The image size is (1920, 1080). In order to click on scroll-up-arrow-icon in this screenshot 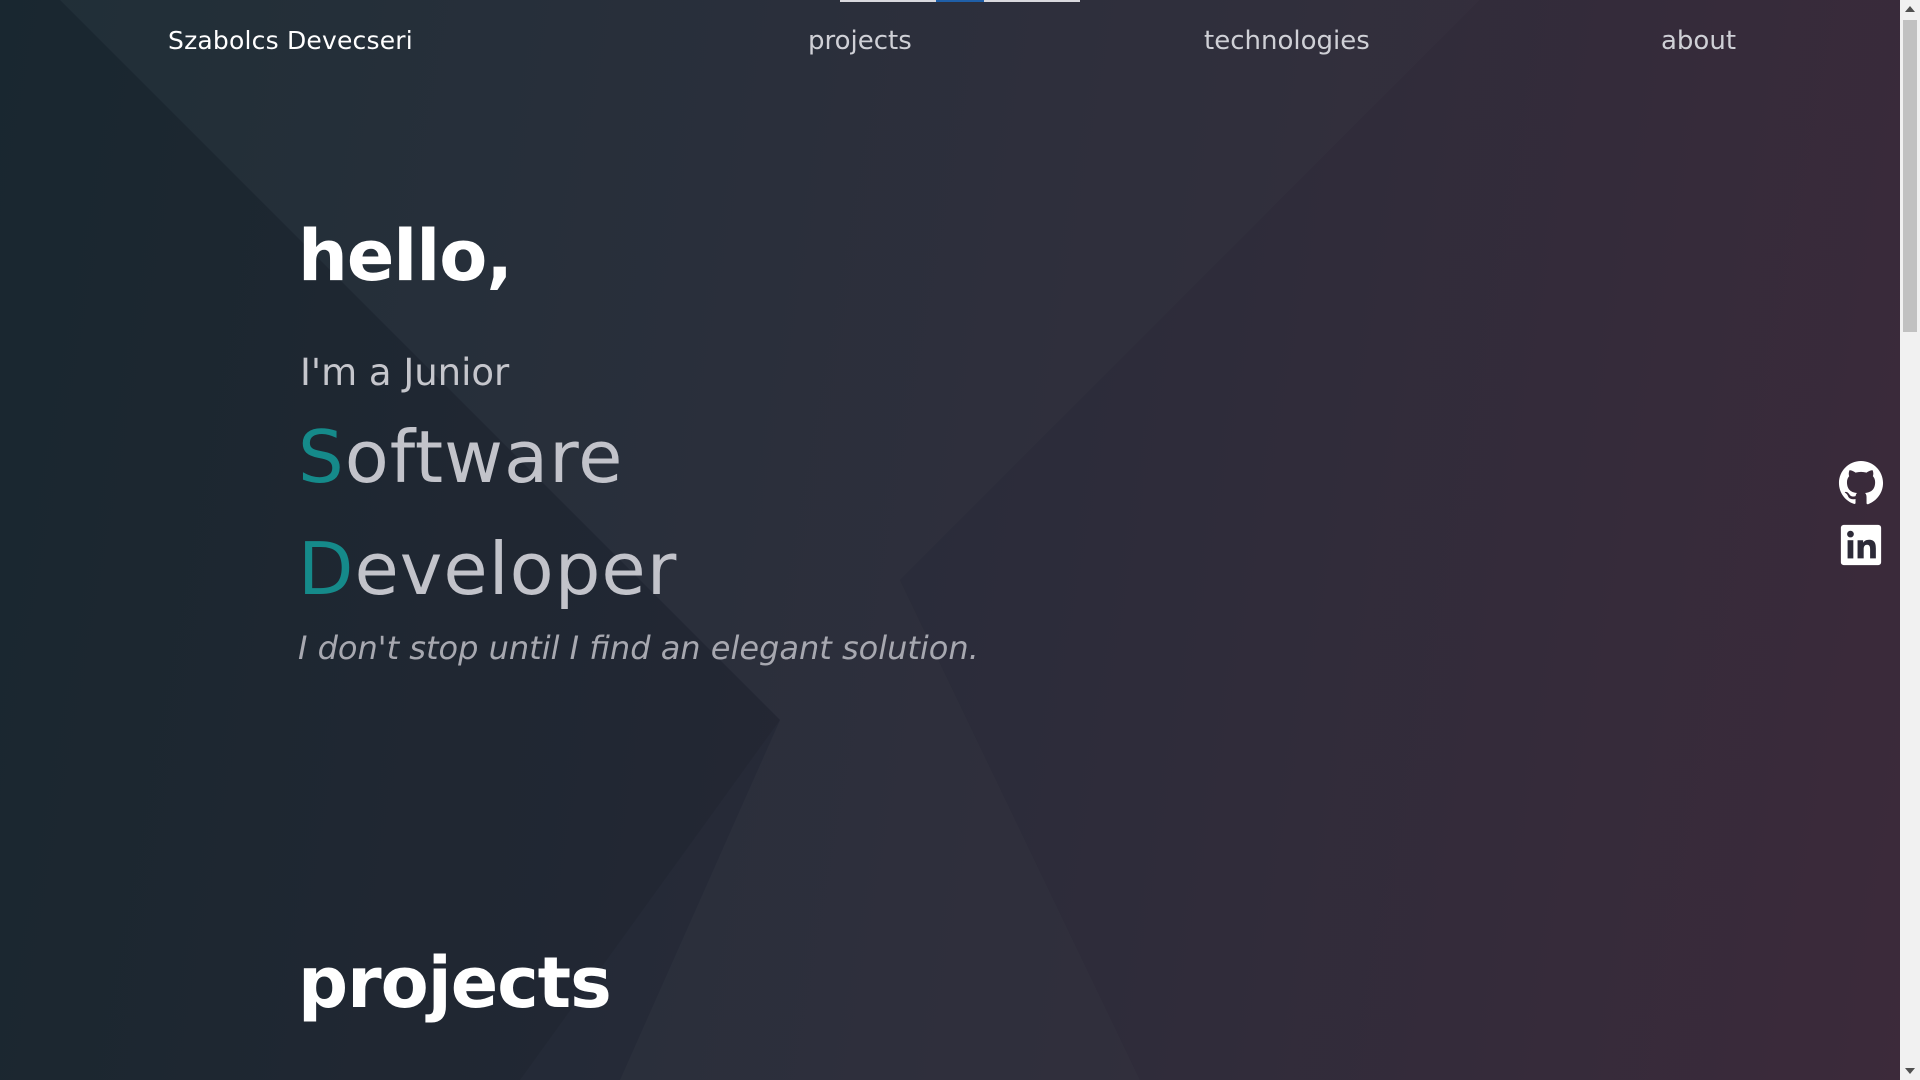, I will do `click(1910, 9)`.